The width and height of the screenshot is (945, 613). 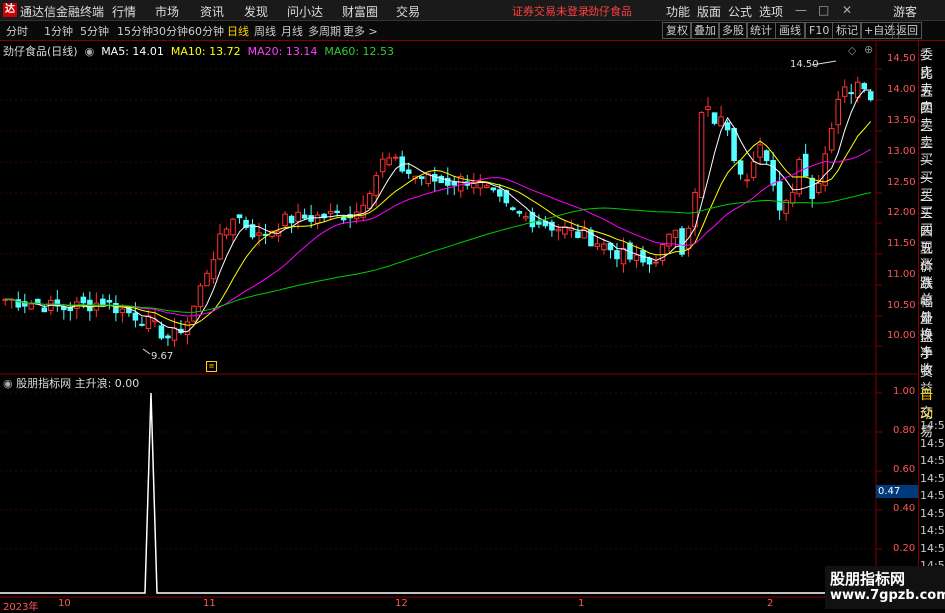 What do you see at coordinates (206, 31) in the screenshot?
I see `period-60min: 60分钟` at bounding box center [206, 31].